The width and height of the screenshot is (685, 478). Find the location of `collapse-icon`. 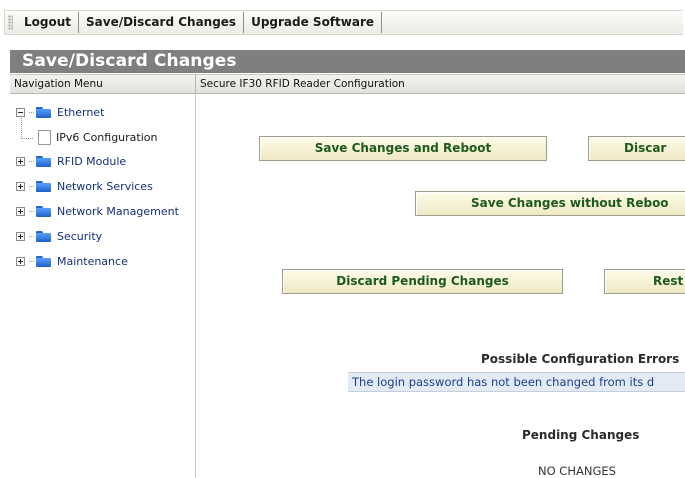

collapse-icon is located at coordinates (20, 112).